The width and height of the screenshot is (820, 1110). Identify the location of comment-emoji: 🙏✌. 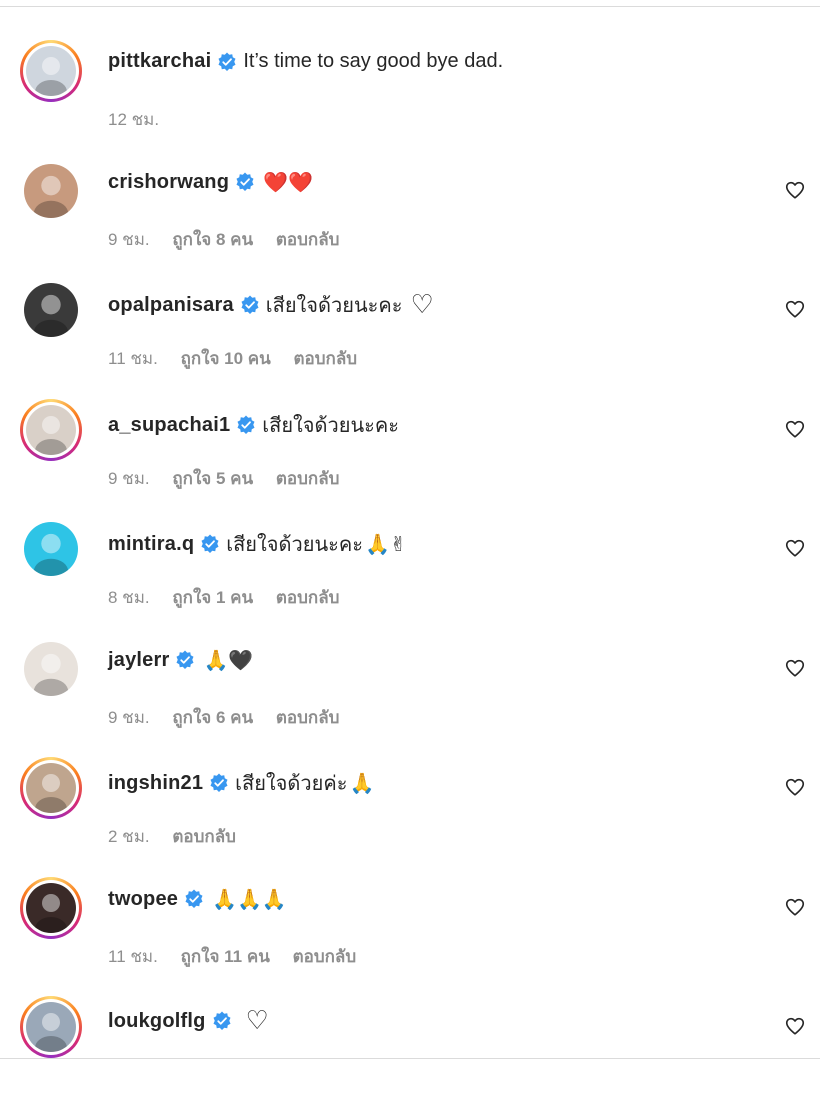
(385, 544).